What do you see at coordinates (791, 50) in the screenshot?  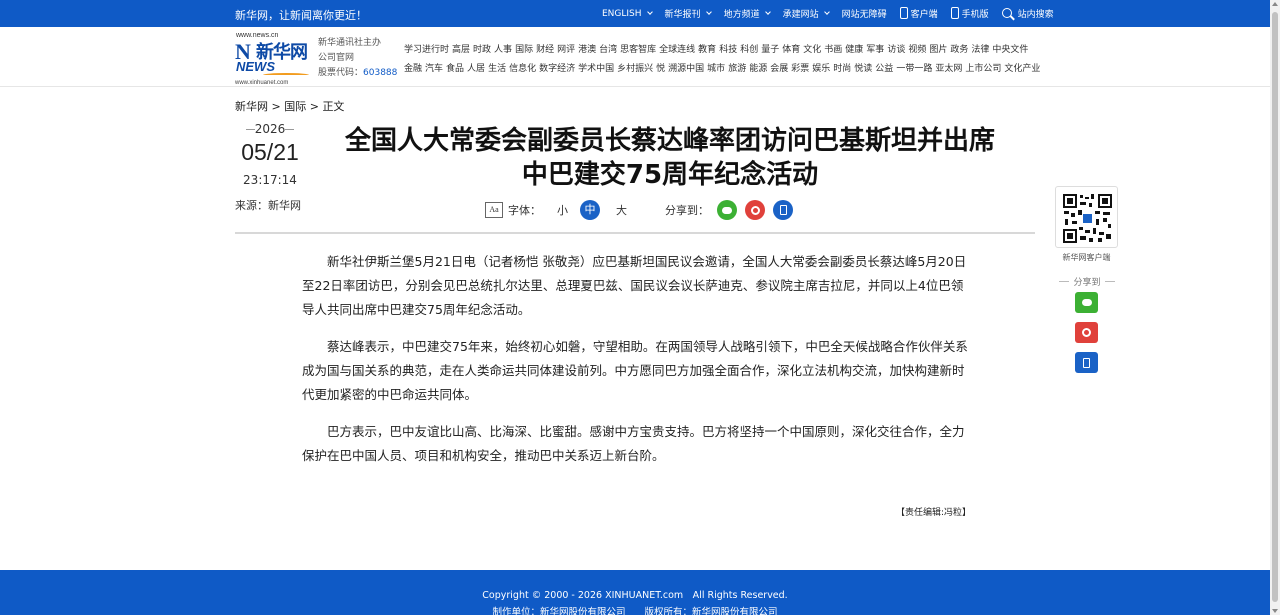 I see `channel-link: 体育` at bounding box center [791, 50].